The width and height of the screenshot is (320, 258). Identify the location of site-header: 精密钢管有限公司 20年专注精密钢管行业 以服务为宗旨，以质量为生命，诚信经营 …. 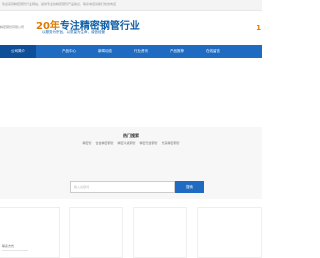
(131, 28).